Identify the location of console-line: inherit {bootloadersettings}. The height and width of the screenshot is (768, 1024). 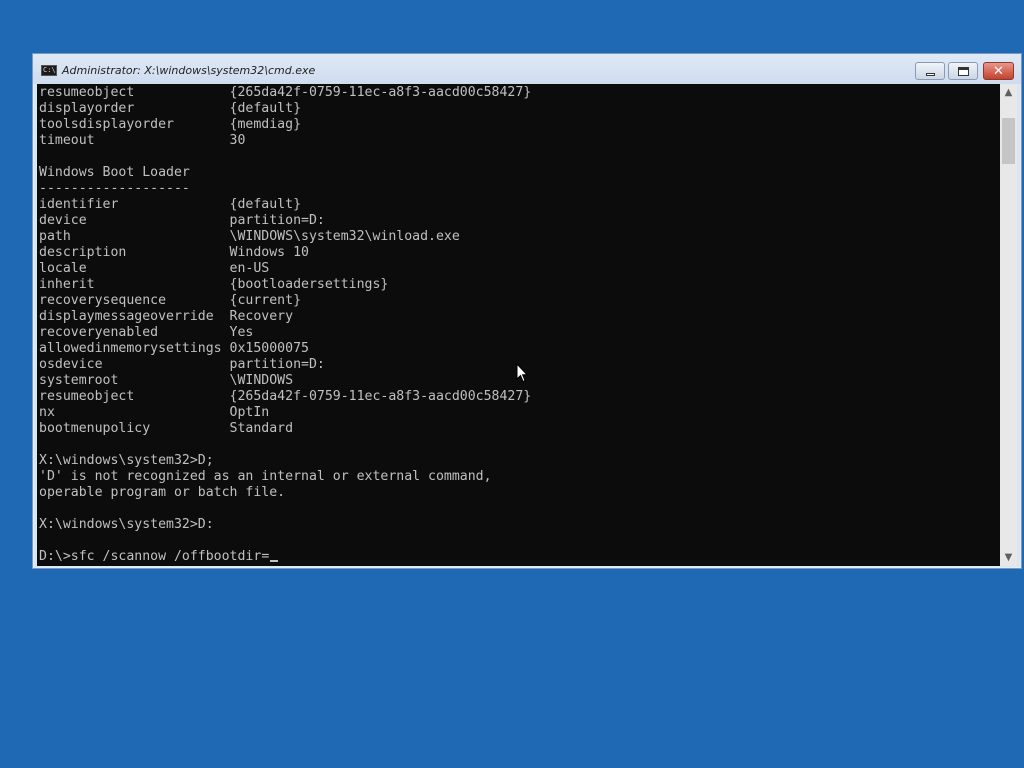
(214, 284).